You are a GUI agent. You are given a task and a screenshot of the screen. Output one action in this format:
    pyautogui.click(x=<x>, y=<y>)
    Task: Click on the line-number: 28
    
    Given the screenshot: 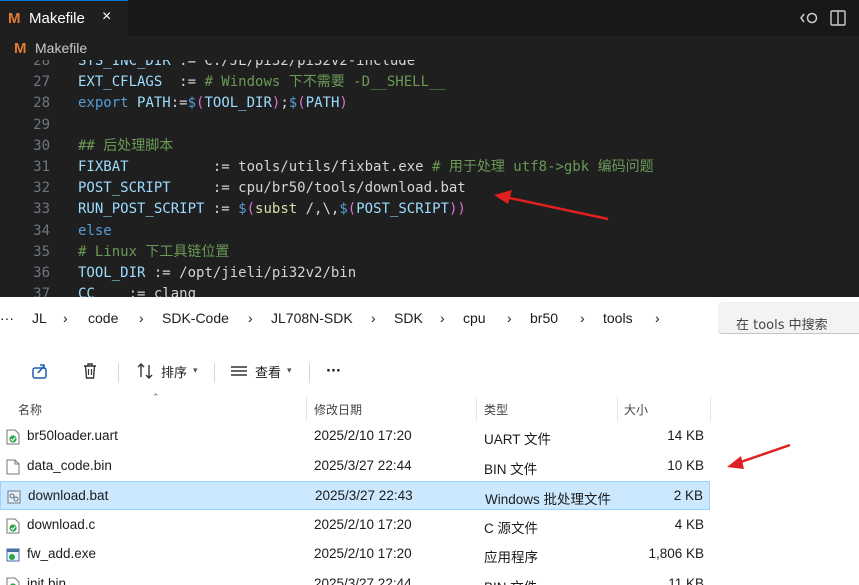 What is the action you would take?
    pyautogui.click(x=41, y=103)
    